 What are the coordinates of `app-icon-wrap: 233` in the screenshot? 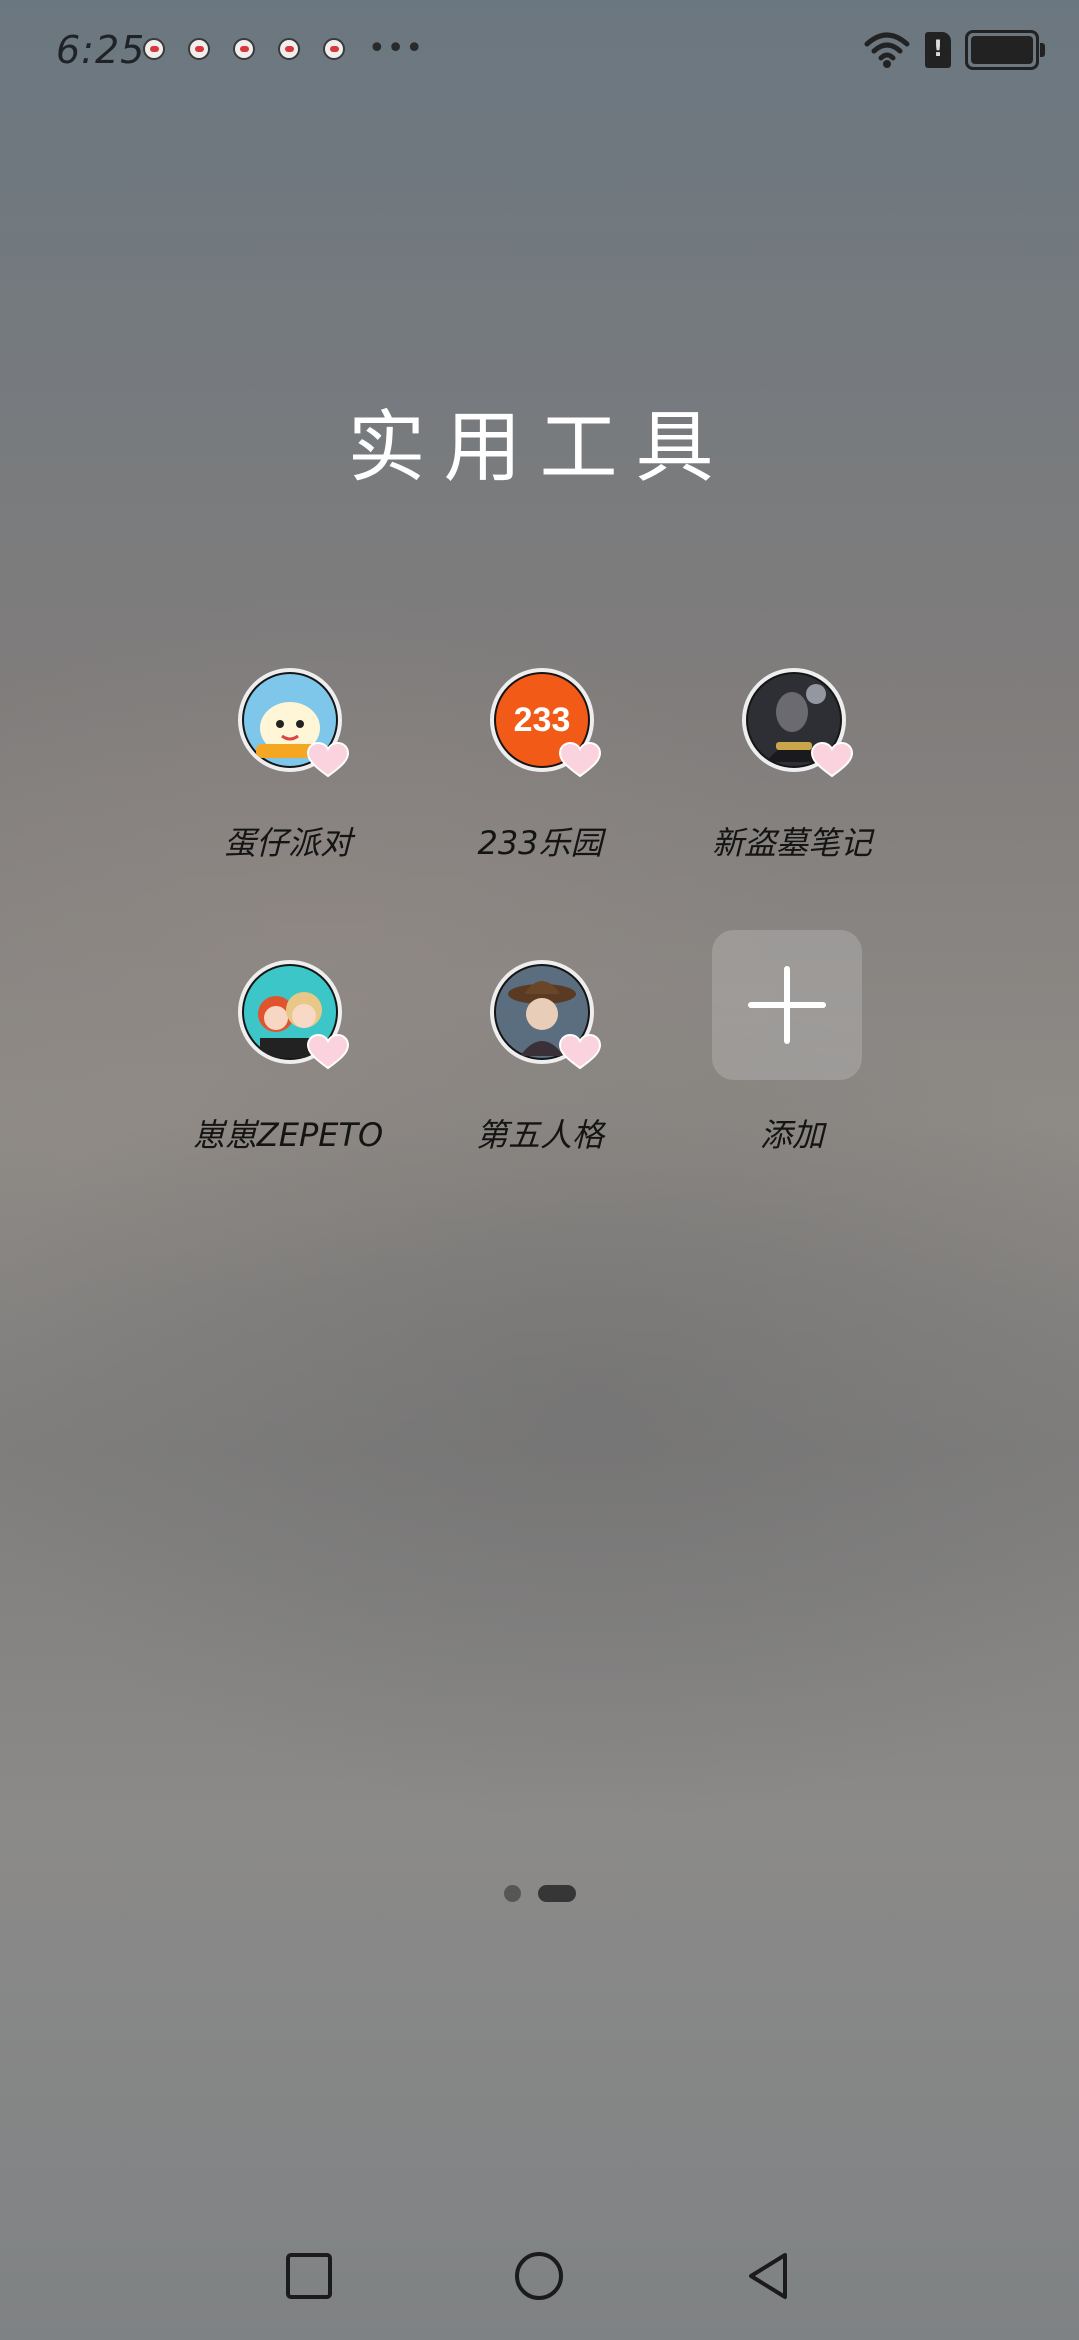 It's located at (546, 723).